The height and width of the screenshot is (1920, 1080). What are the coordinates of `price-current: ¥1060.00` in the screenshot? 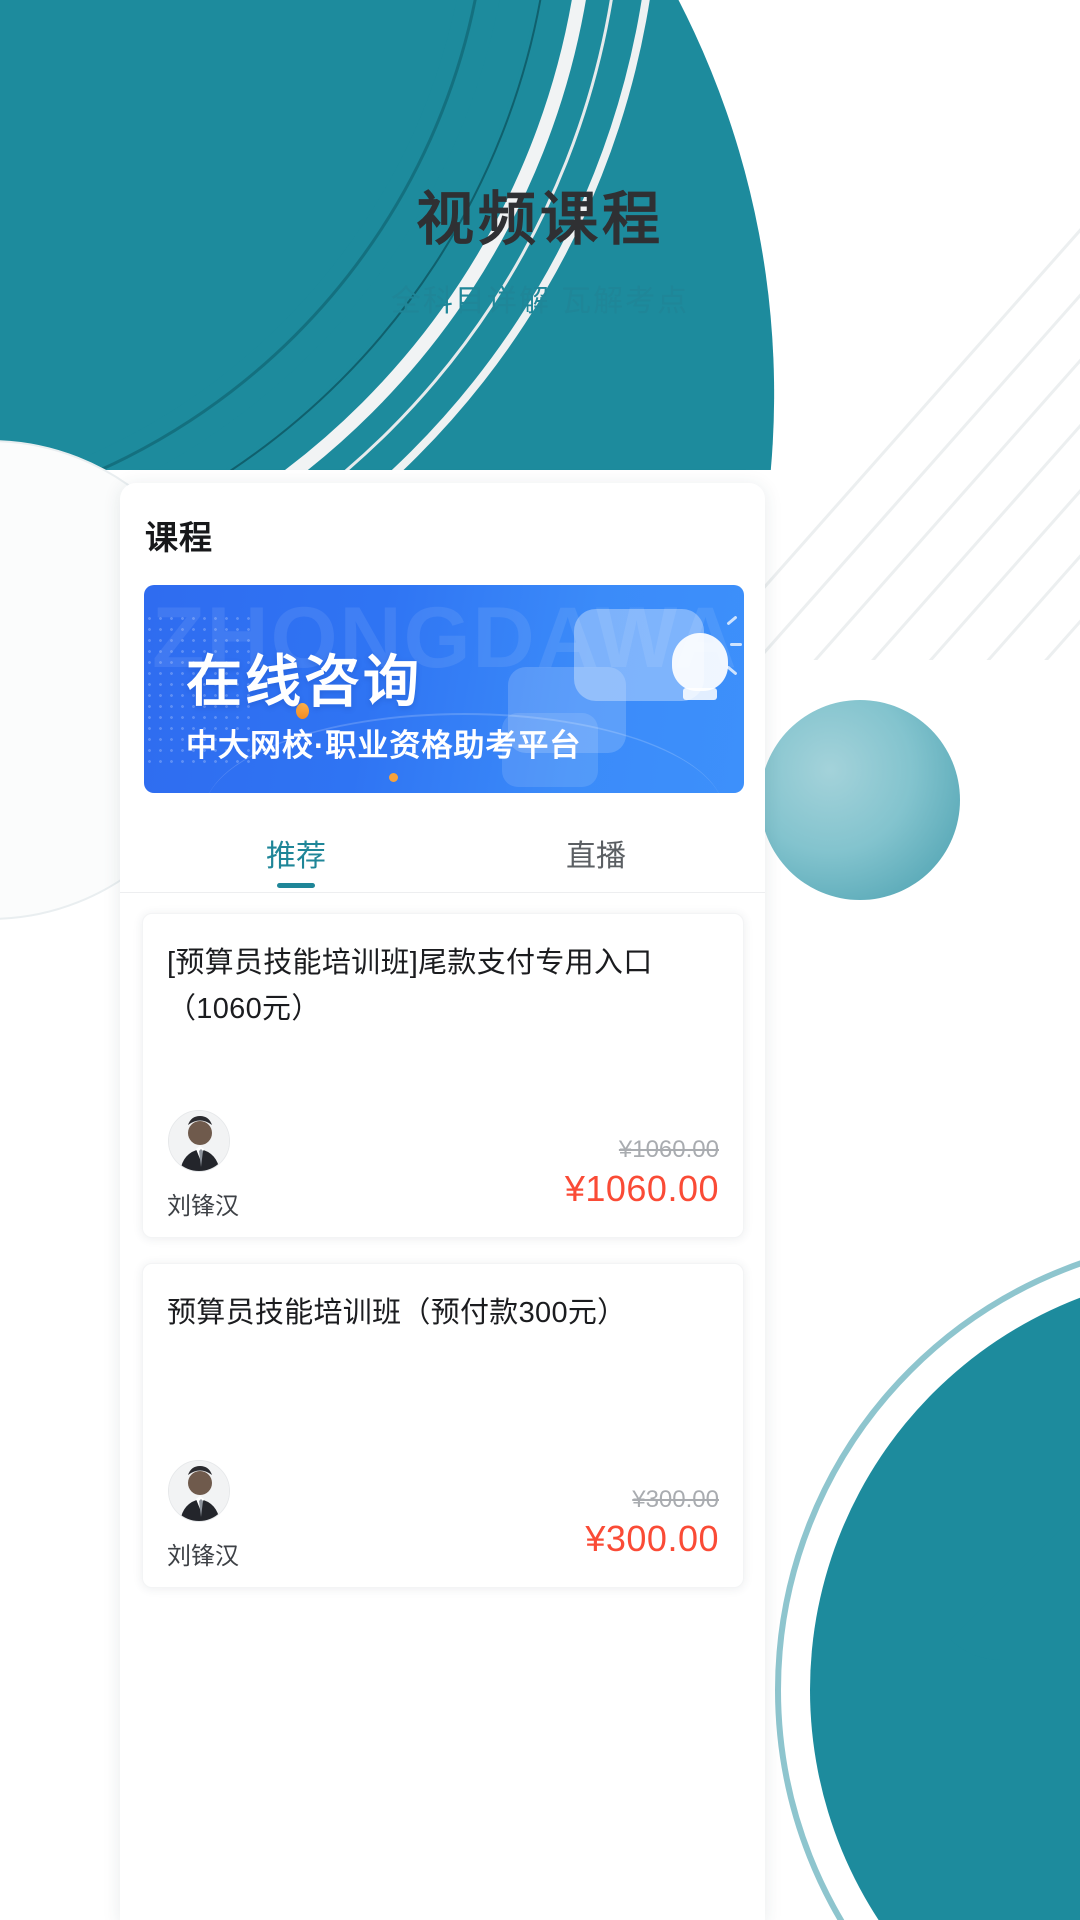 It's located at (641, 1188).